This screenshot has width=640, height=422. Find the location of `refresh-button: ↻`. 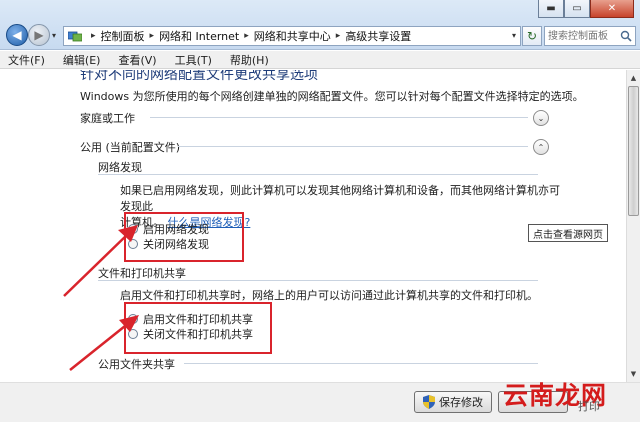

refresh-button: ↻ is located at coordinates (532, 36).